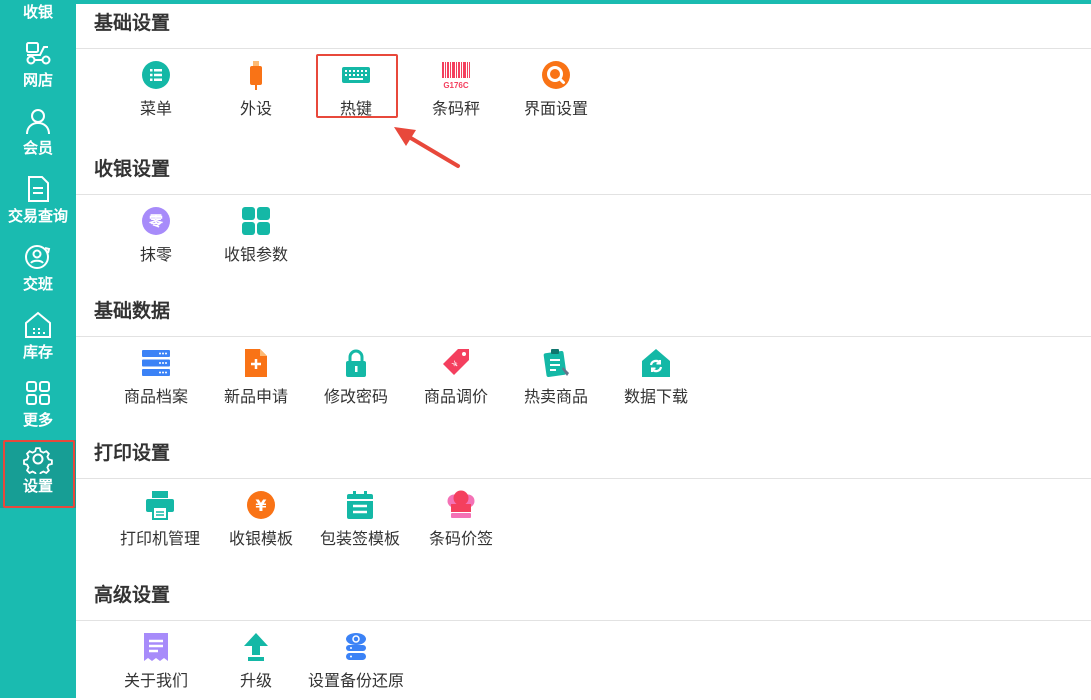 This screenshot has width=1091, height=700. I want to click on yen-circle-icon-text: ¥, so click(260, 505).